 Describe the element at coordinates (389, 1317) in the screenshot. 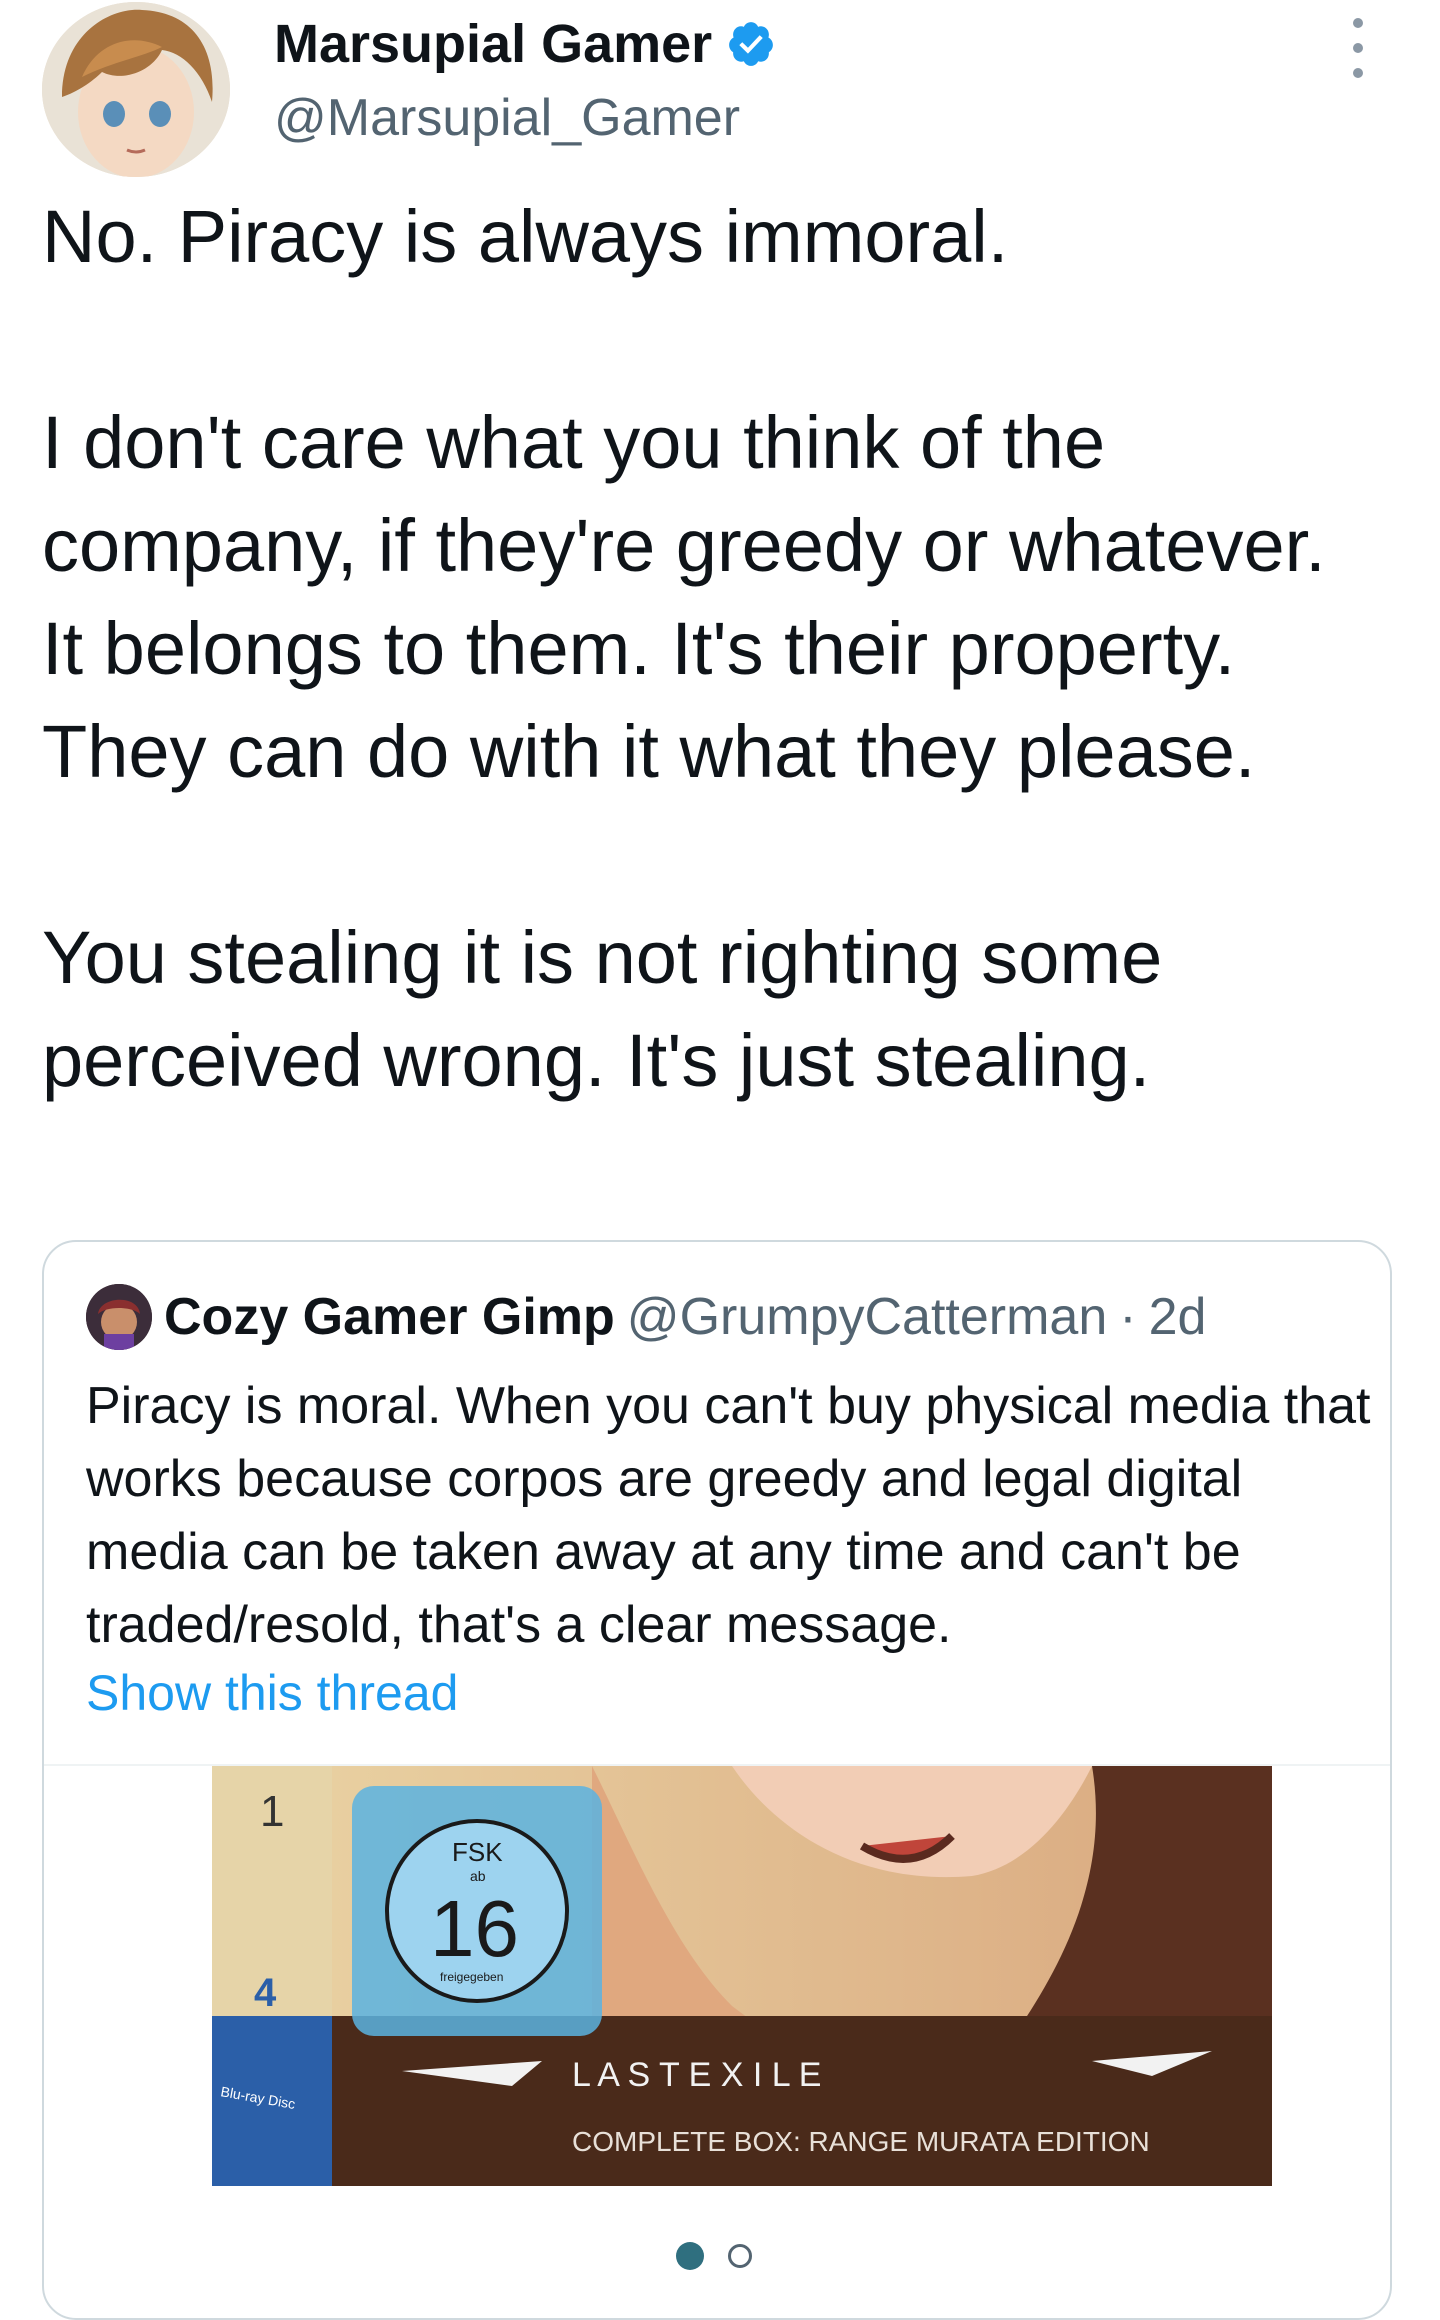

I see `quoted-author-name: Cozy Gamer Gimp` at that location.